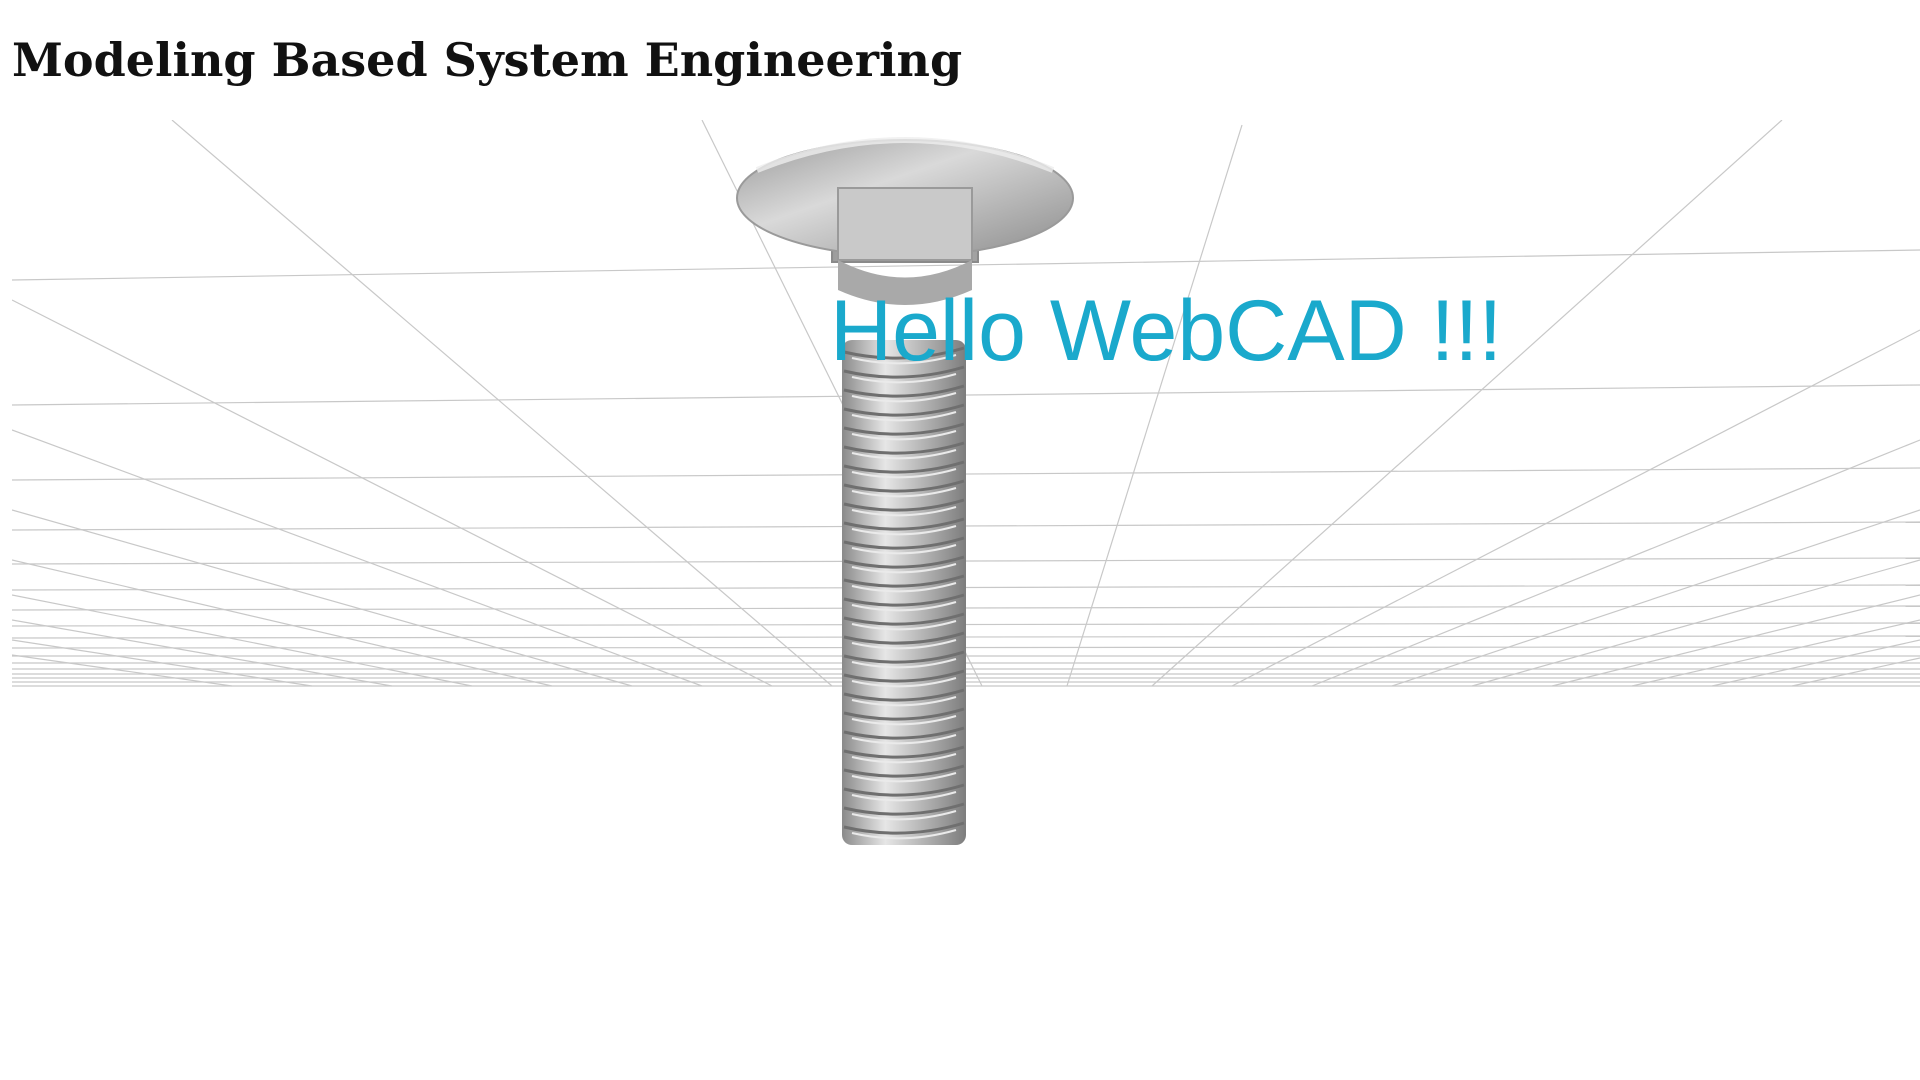 This screenshot has height=1080, width=1920. What do you see at coordinates (905, 224) in the screenshot?
I see `bolt-neck-face` at bounding box center [905, 224].